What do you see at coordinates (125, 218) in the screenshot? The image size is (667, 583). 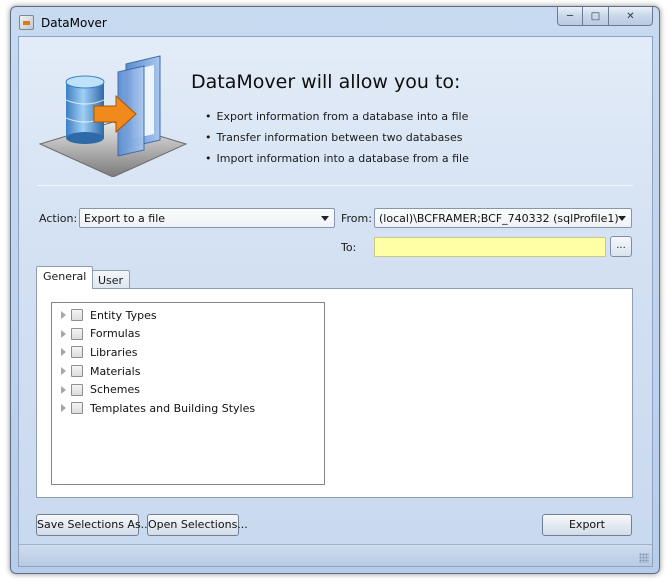 I see `action-dropdown-value: Export to a file` at bounding box center [125, 218].